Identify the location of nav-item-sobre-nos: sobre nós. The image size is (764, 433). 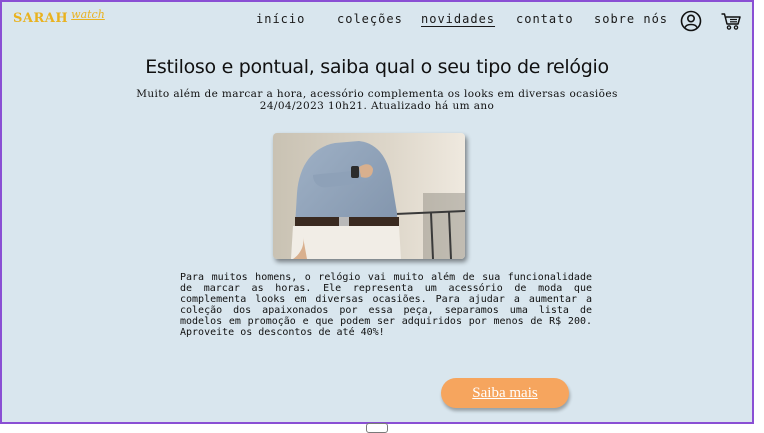
(631, 19).